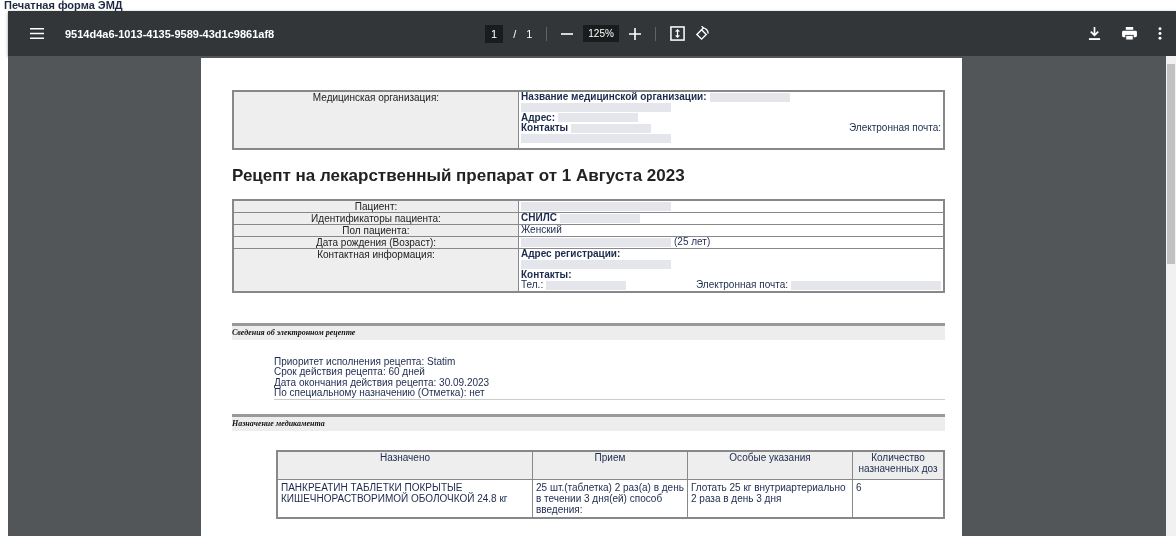 This screenshot has height=536, width=1176. What do you see at coordinates (588, 422) in the screenshot?
I see `section-header: Назначение медикамента` at bounding box center [588, 422].